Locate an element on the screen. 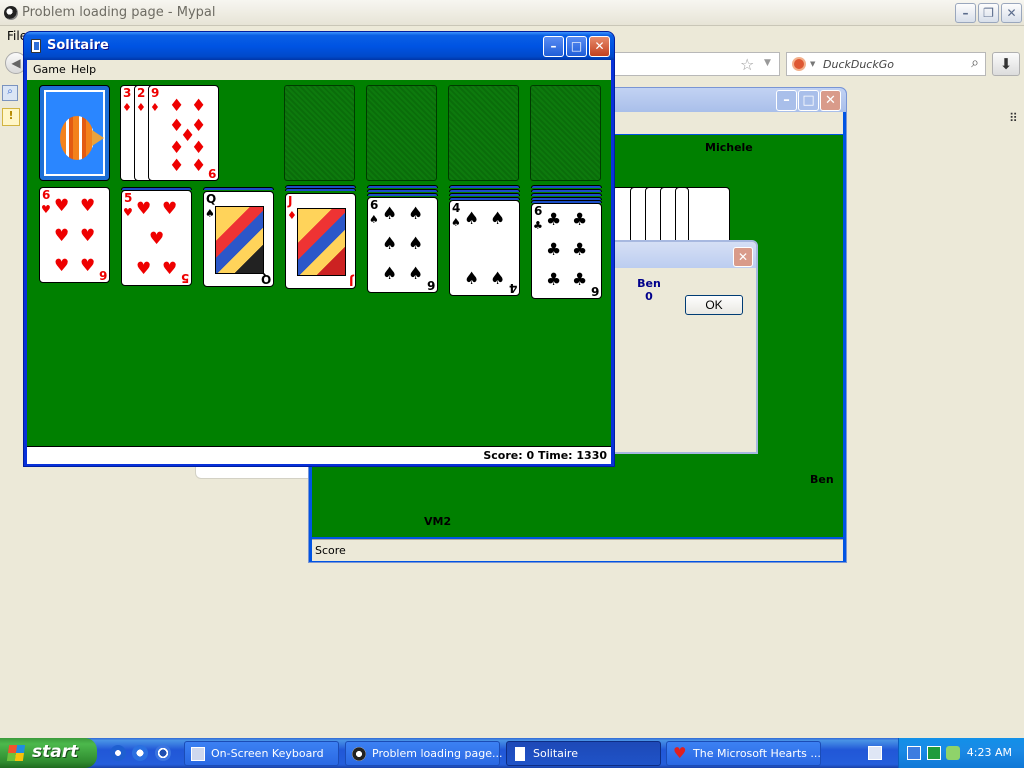 The width and height of the screenshot is (1024, 768). score-dialog-titlebar: ✕ is located at coordinates (677, 255).